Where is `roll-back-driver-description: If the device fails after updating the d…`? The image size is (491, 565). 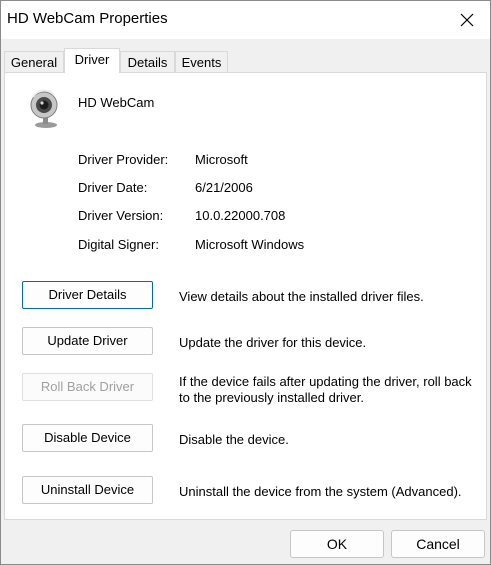
roll-back-driver-description: If the device fails after updating the d… is located at coordinates (325, 389).